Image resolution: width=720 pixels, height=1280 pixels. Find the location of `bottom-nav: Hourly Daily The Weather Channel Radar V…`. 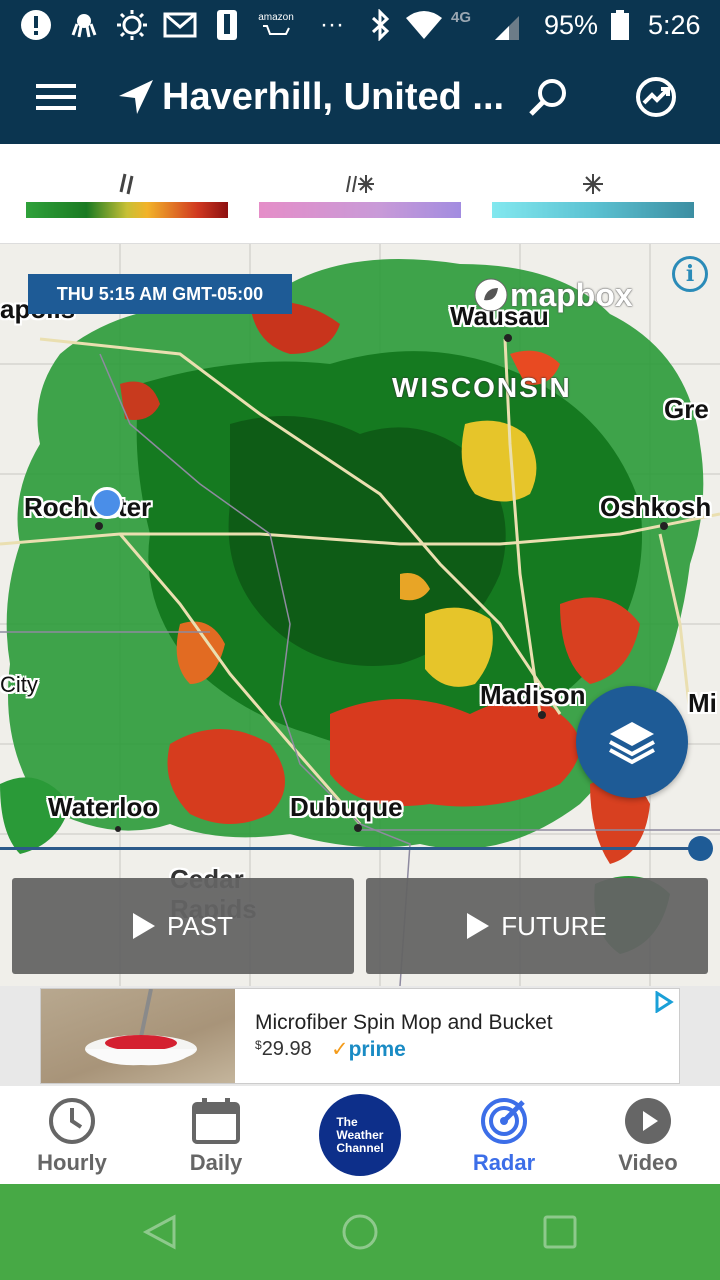

bottom-nav: Hourly Daily The Weather Channel Radar V… is located at coordinates (360, 1135).